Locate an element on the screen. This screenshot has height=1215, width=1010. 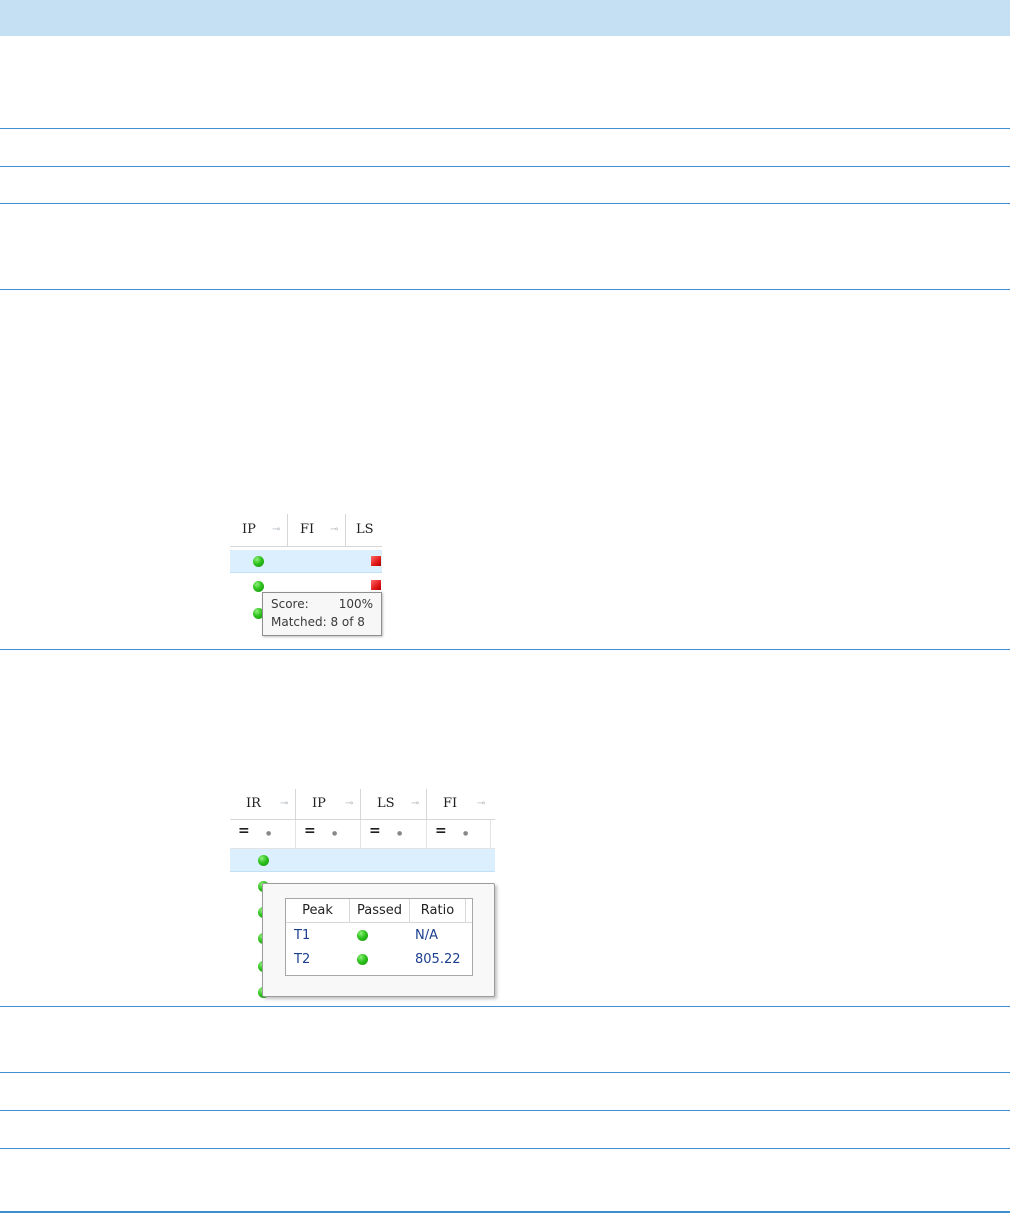
passed-column-header: Passed is located at coordinates (380, 910).